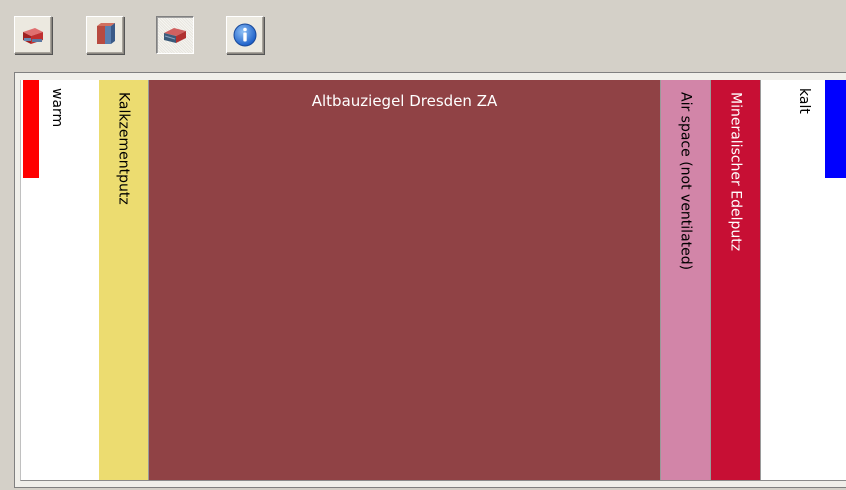 The image size is (846, 490). What do you see at coordinates (804, 101) in the screenshot?
I see `cold-side-label: kalt` at bounding box center [804, 101].